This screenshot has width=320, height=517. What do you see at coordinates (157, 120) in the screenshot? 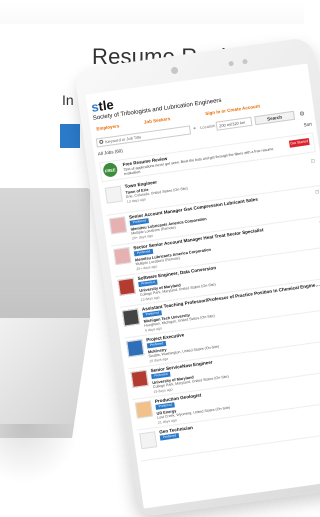
I see `nav-job-seekers: Job Seekers` at bounding box center [157, 120].